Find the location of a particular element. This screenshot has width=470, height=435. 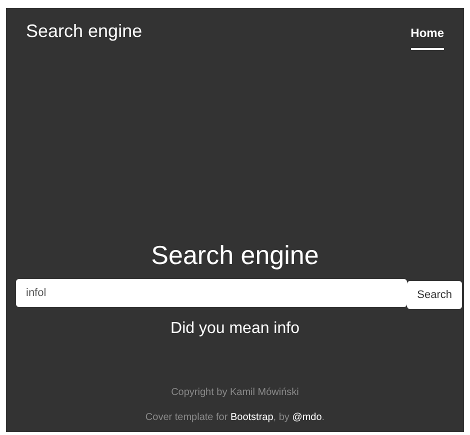

credit-text: Cover template for Bootstrap, by @mdo. is located at coordinates (235, 418).